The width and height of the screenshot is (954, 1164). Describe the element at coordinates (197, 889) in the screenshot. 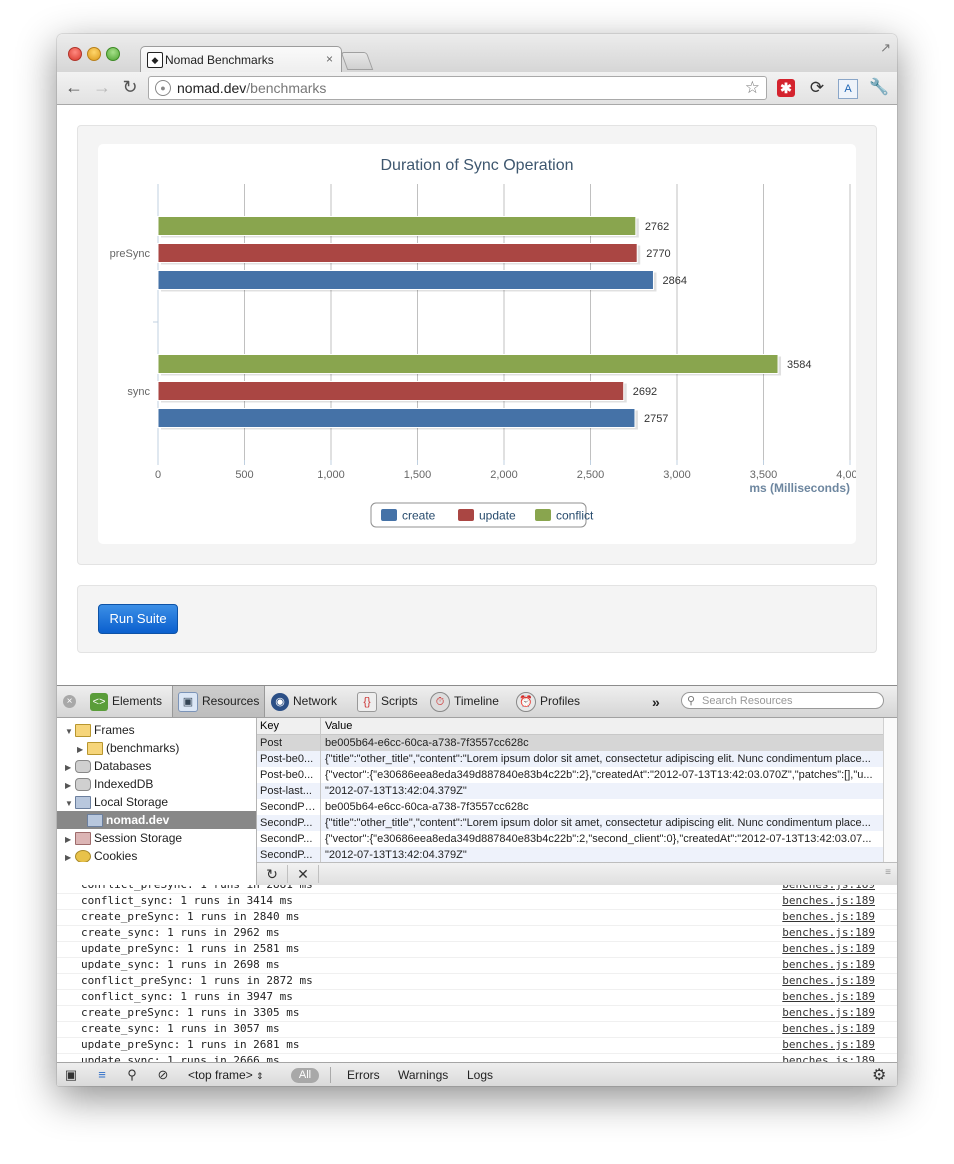

I see `console-message-text: conflict_preSync: 1 runs in 2881 ms` at that location.